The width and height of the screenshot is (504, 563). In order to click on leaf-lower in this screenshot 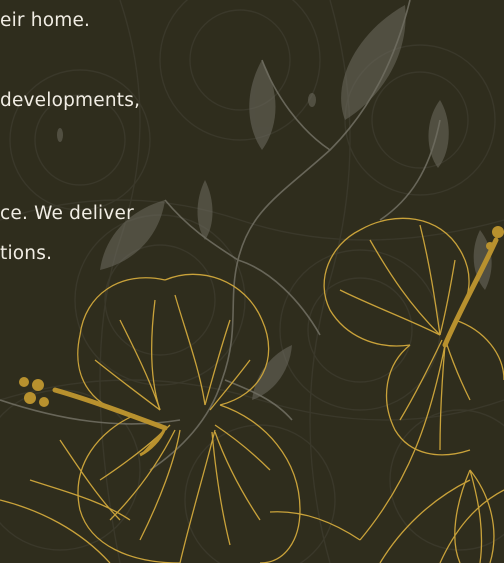, I will do `click(272, 372)`.